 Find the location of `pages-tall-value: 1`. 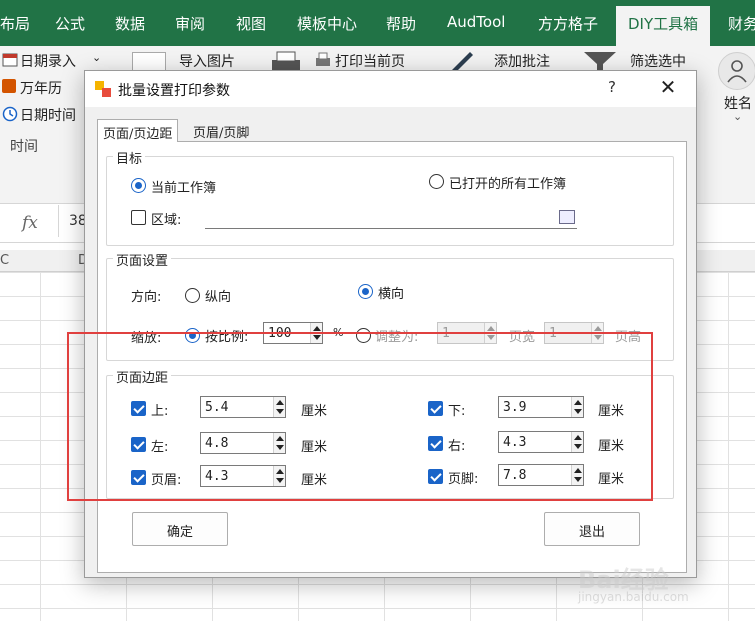

pages-tall-value: 1 is located at coordinates (553, 333).